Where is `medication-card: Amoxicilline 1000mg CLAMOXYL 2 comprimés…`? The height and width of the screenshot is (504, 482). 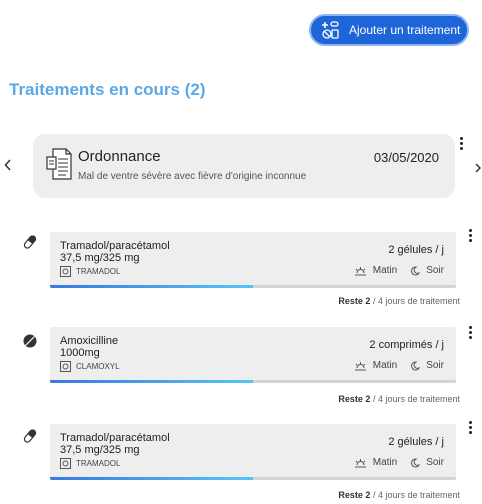 medication-card: Amoxicilline 1000mg CLAMOXYL 2 comprimés… is located at coordinates (253, 355).